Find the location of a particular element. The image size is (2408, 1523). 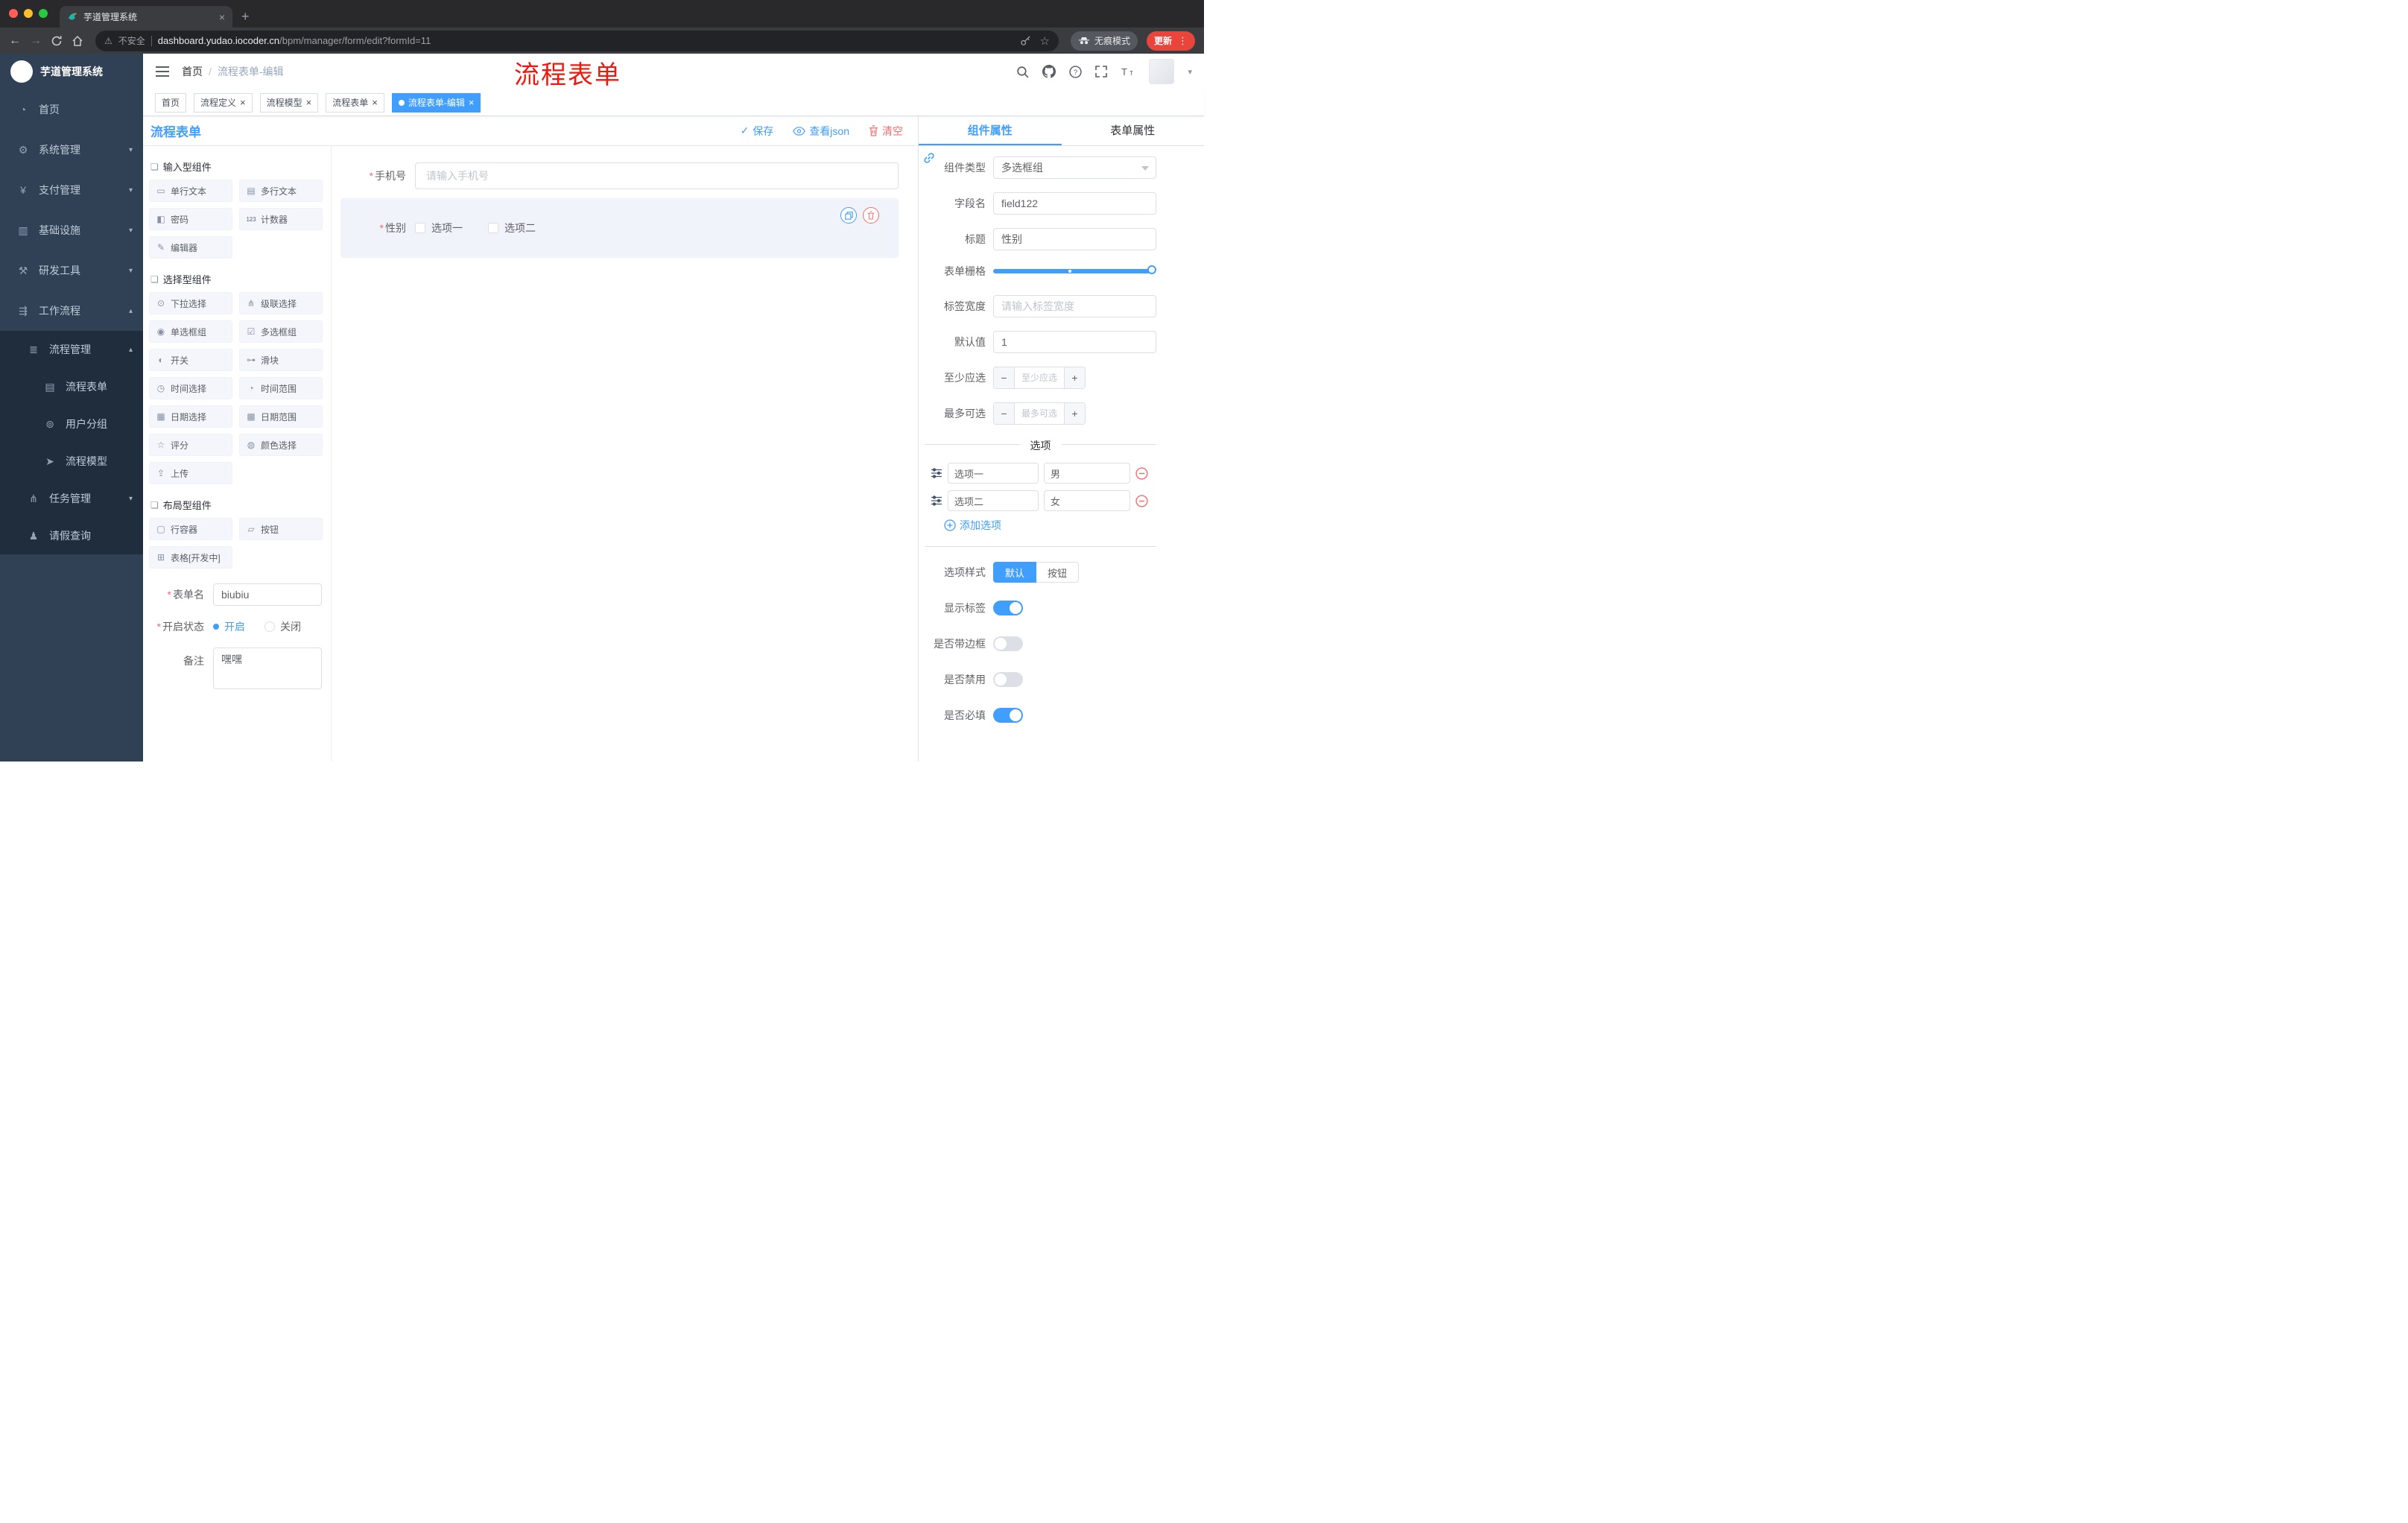

minimize-window-button is located at coordinates (28, 14).